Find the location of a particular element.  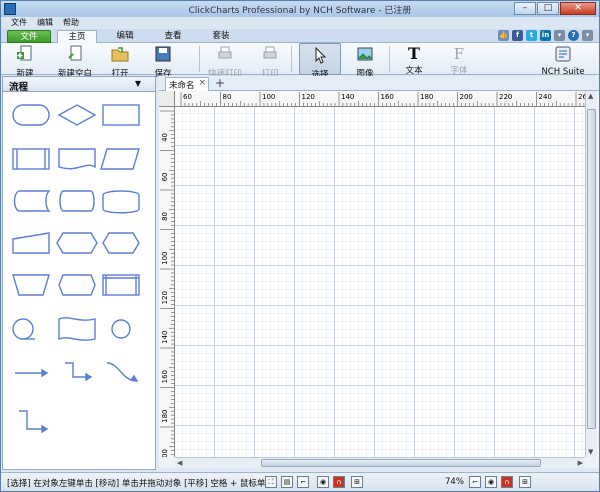

data-shape is located at coordinates (120, 159).